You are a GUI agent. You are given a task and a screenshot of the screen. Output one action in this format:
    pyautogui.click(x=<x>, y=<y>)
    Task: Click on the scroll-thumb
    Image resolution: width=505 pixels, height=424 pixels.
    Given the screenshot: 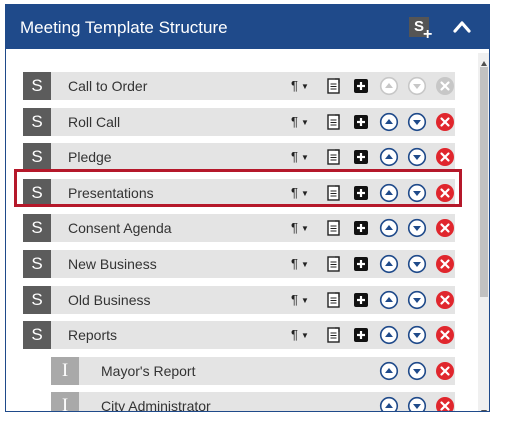 What is the action you would take?
    pyautogui.click(x=484, y=182)
    